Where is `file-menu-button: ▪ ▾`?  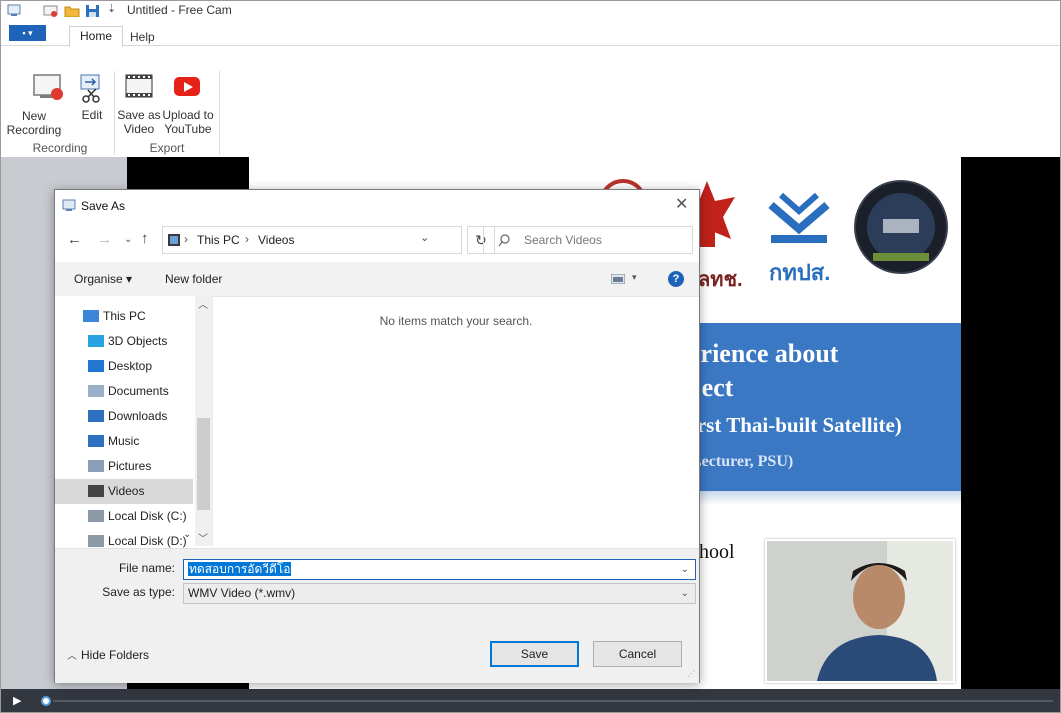 file-menu-button: ▪ ▾ is located at coordinates (27, 33).